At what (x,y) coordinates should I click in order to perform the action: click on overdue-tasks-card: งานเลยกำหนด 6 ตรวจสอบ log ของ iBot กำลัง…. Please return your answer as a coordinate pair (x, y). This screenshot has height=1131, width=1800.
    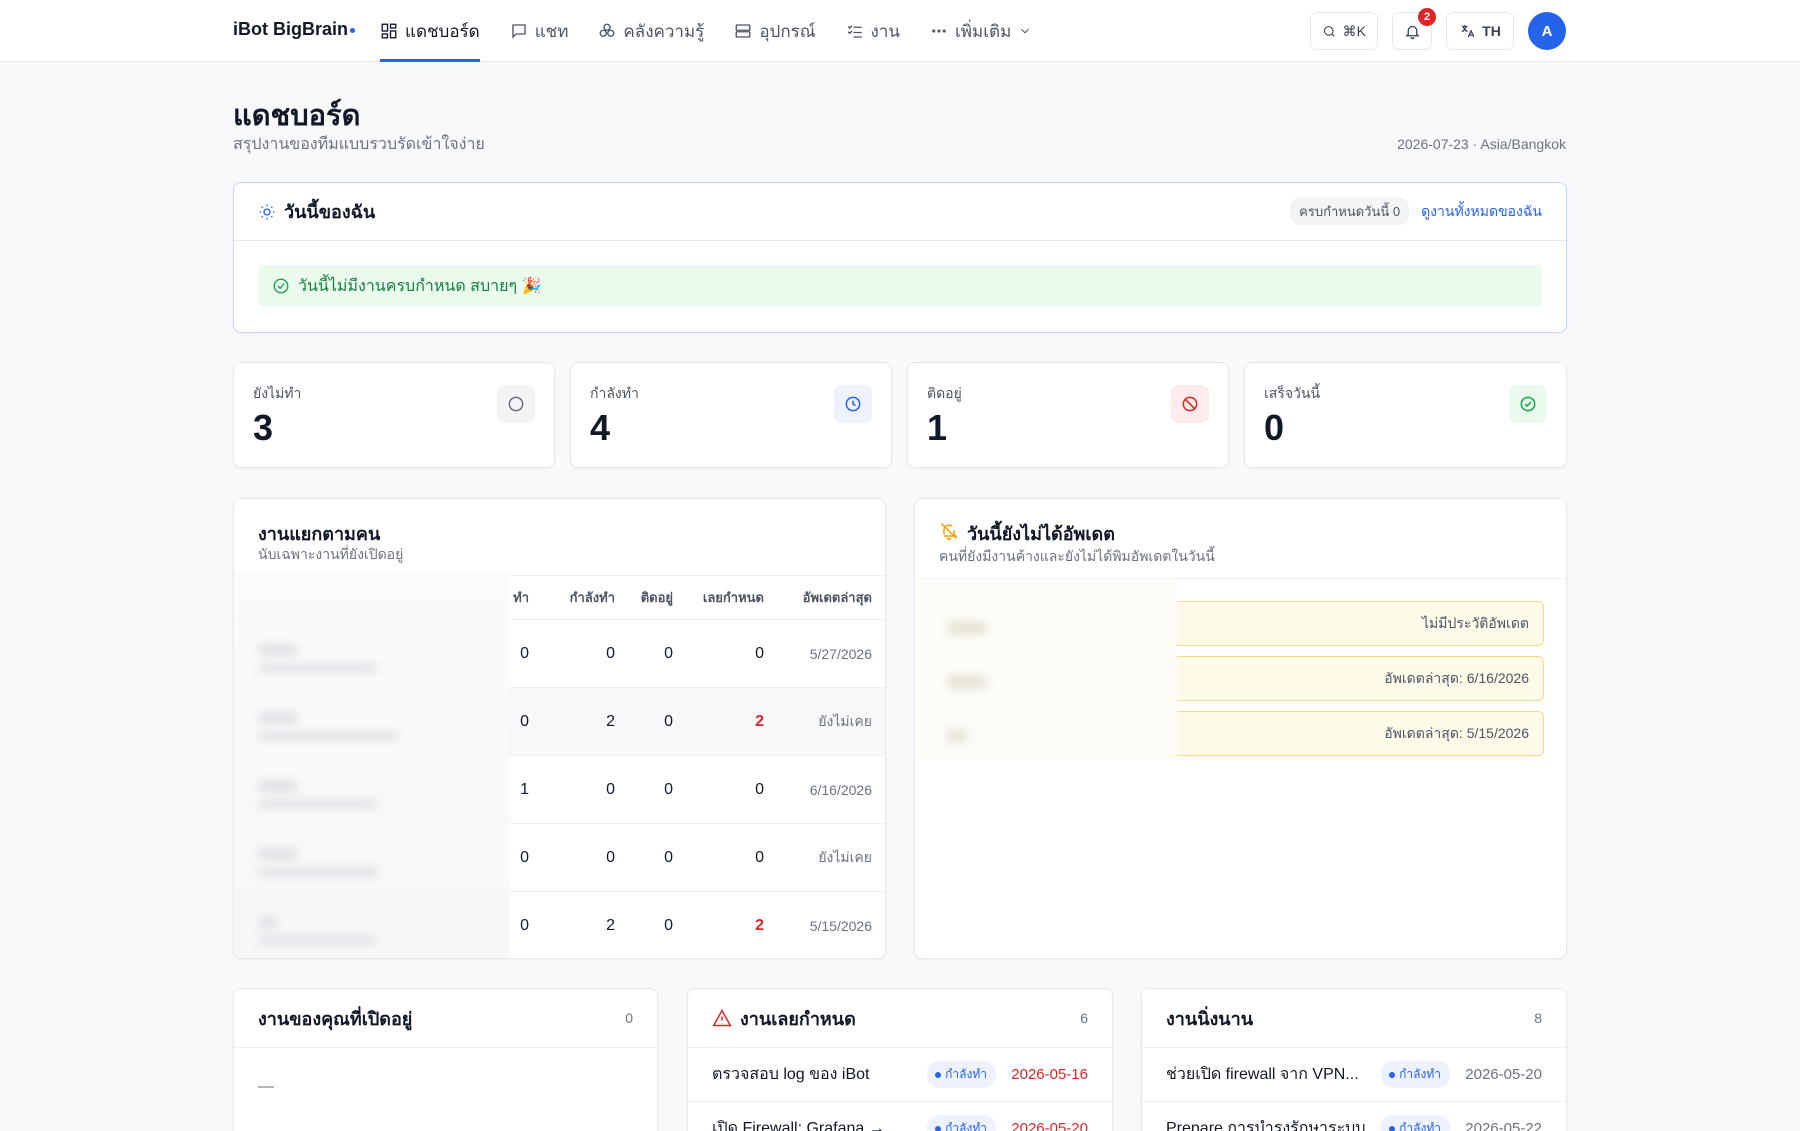
    Looking at the image, I should click on (900, 1059).